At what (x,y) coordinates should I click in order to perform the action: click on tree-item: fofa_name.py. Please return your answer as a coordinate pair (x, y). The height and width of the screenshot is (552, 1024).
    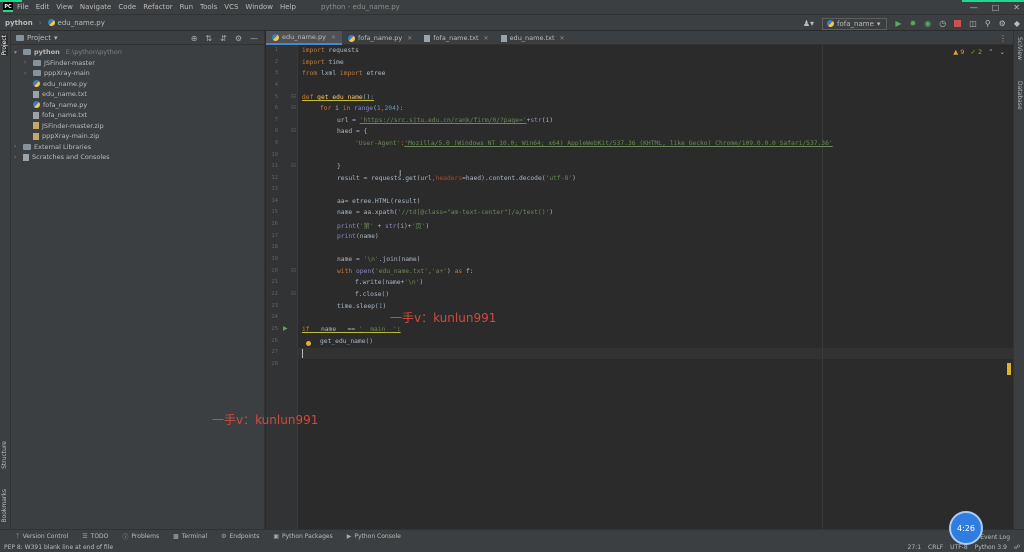
    Looking at the image, I should click on (137, 105).